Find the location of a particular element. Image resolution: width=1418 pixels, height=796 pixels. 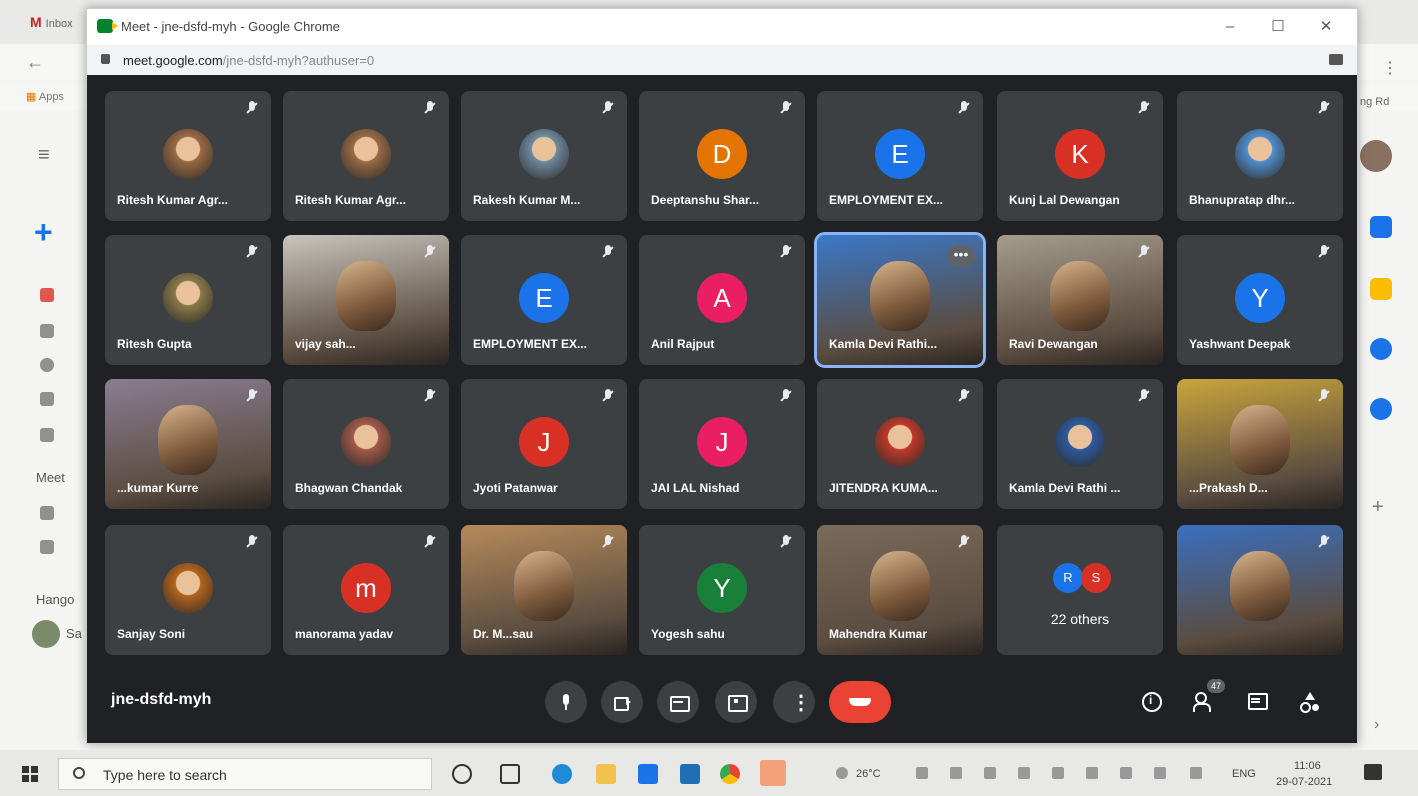

participant-avatar is located at coordinates (1080, 442).